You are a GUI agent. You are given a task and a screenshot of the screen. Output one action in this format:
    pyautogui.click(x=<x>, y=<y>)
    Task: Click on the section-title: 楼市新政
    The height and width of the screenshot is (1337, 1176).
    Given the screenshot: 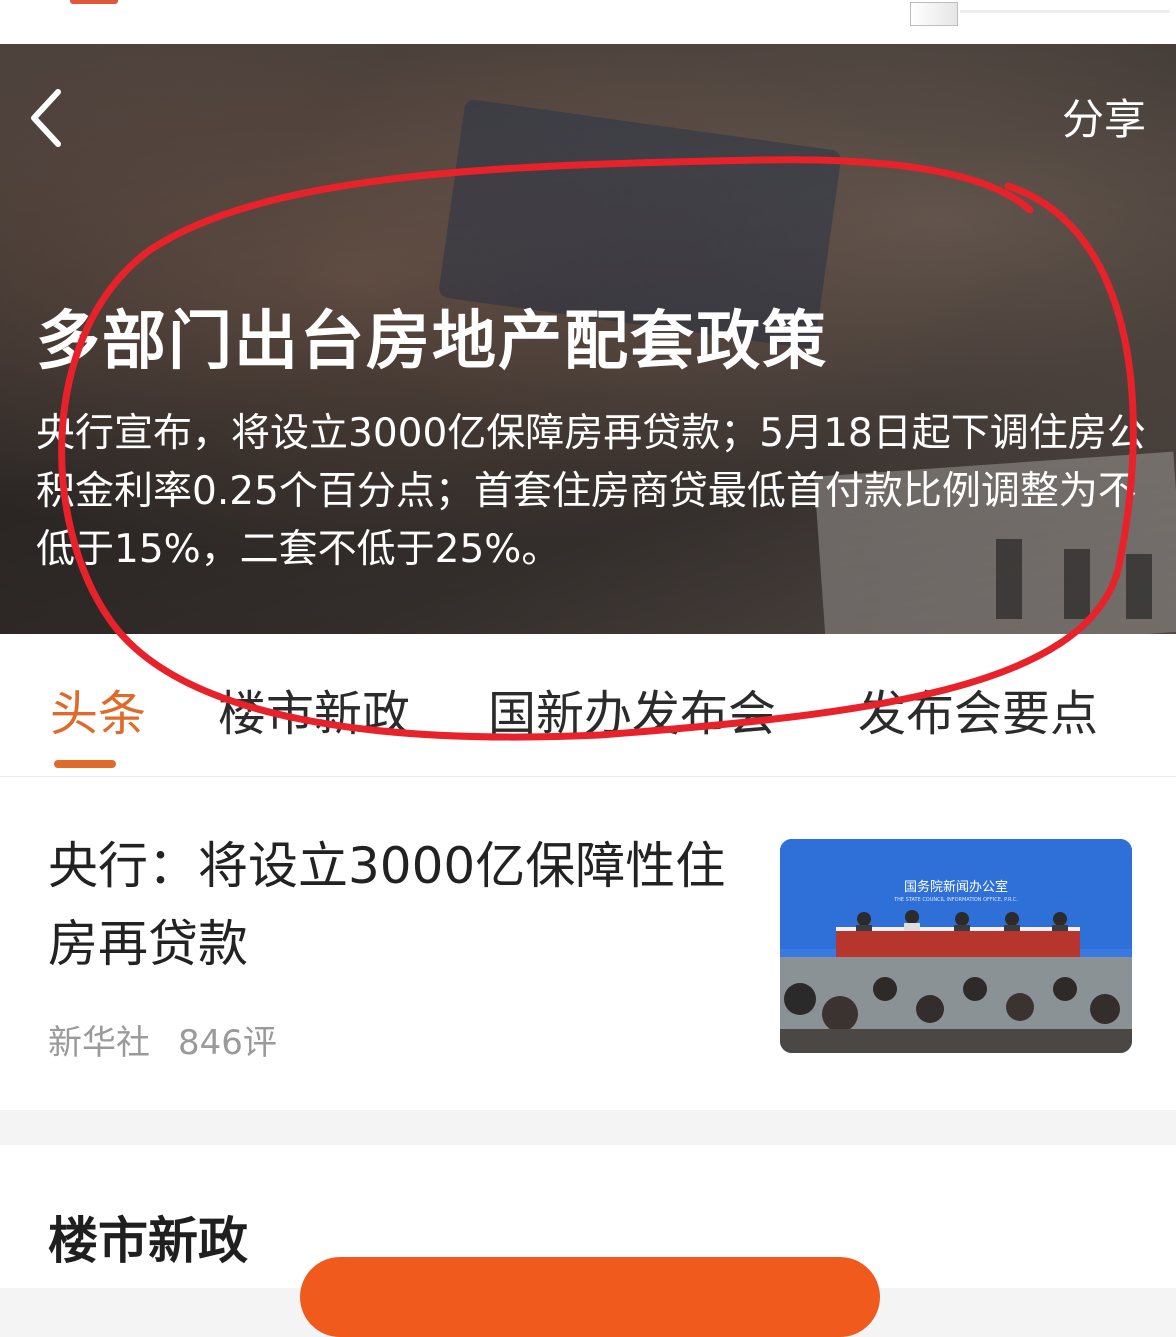 What is the action you would take?
    pyautogui.click(x=148, y=1241)
    